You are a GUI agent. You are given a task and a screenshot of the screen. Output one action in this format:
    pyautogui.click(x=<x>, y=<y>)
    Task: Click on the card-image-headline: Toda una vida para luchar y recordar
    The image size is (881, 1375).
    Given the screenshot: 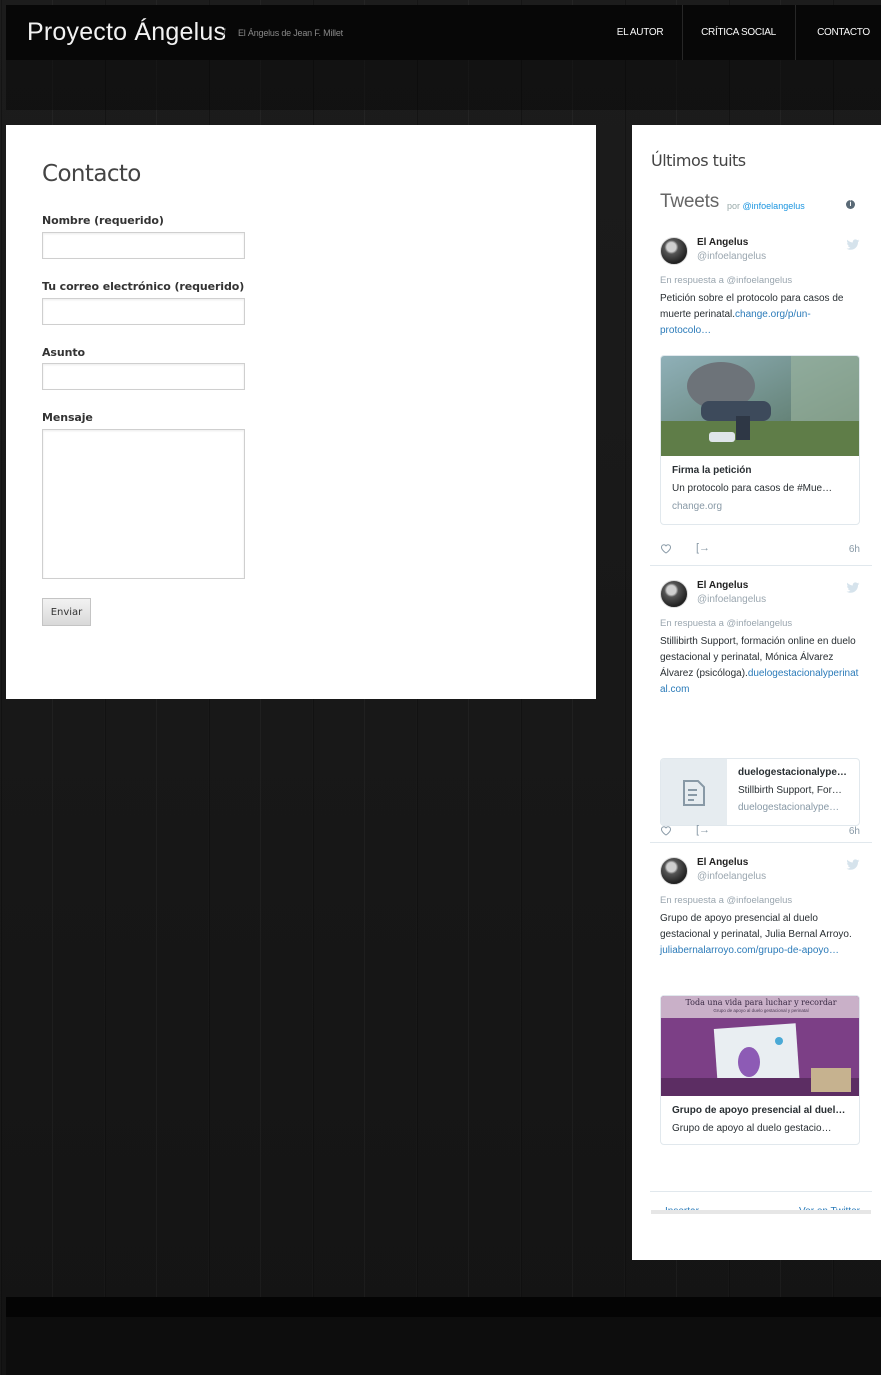 What is the action you would take?
    pyautogui.click(x=761, y=1002)
    